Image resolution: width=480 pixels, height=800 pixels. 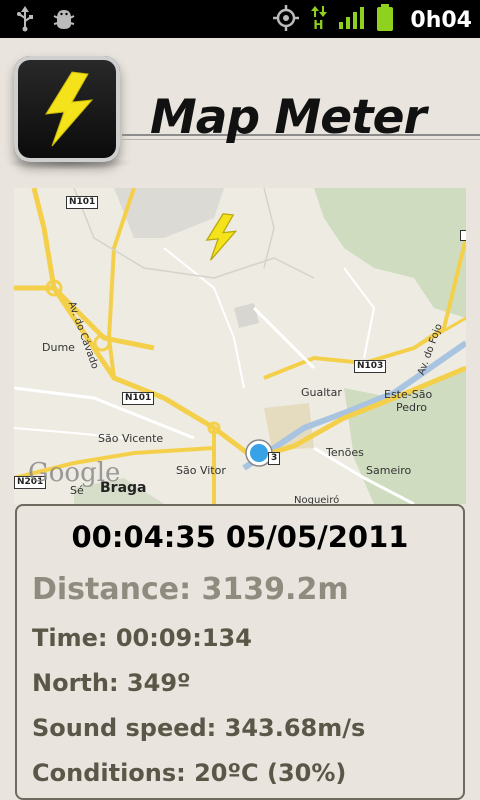 What do you see at coordinates (64, 21) in the screenshot?
I see `debug-icon` at bounding box center [64, 21].